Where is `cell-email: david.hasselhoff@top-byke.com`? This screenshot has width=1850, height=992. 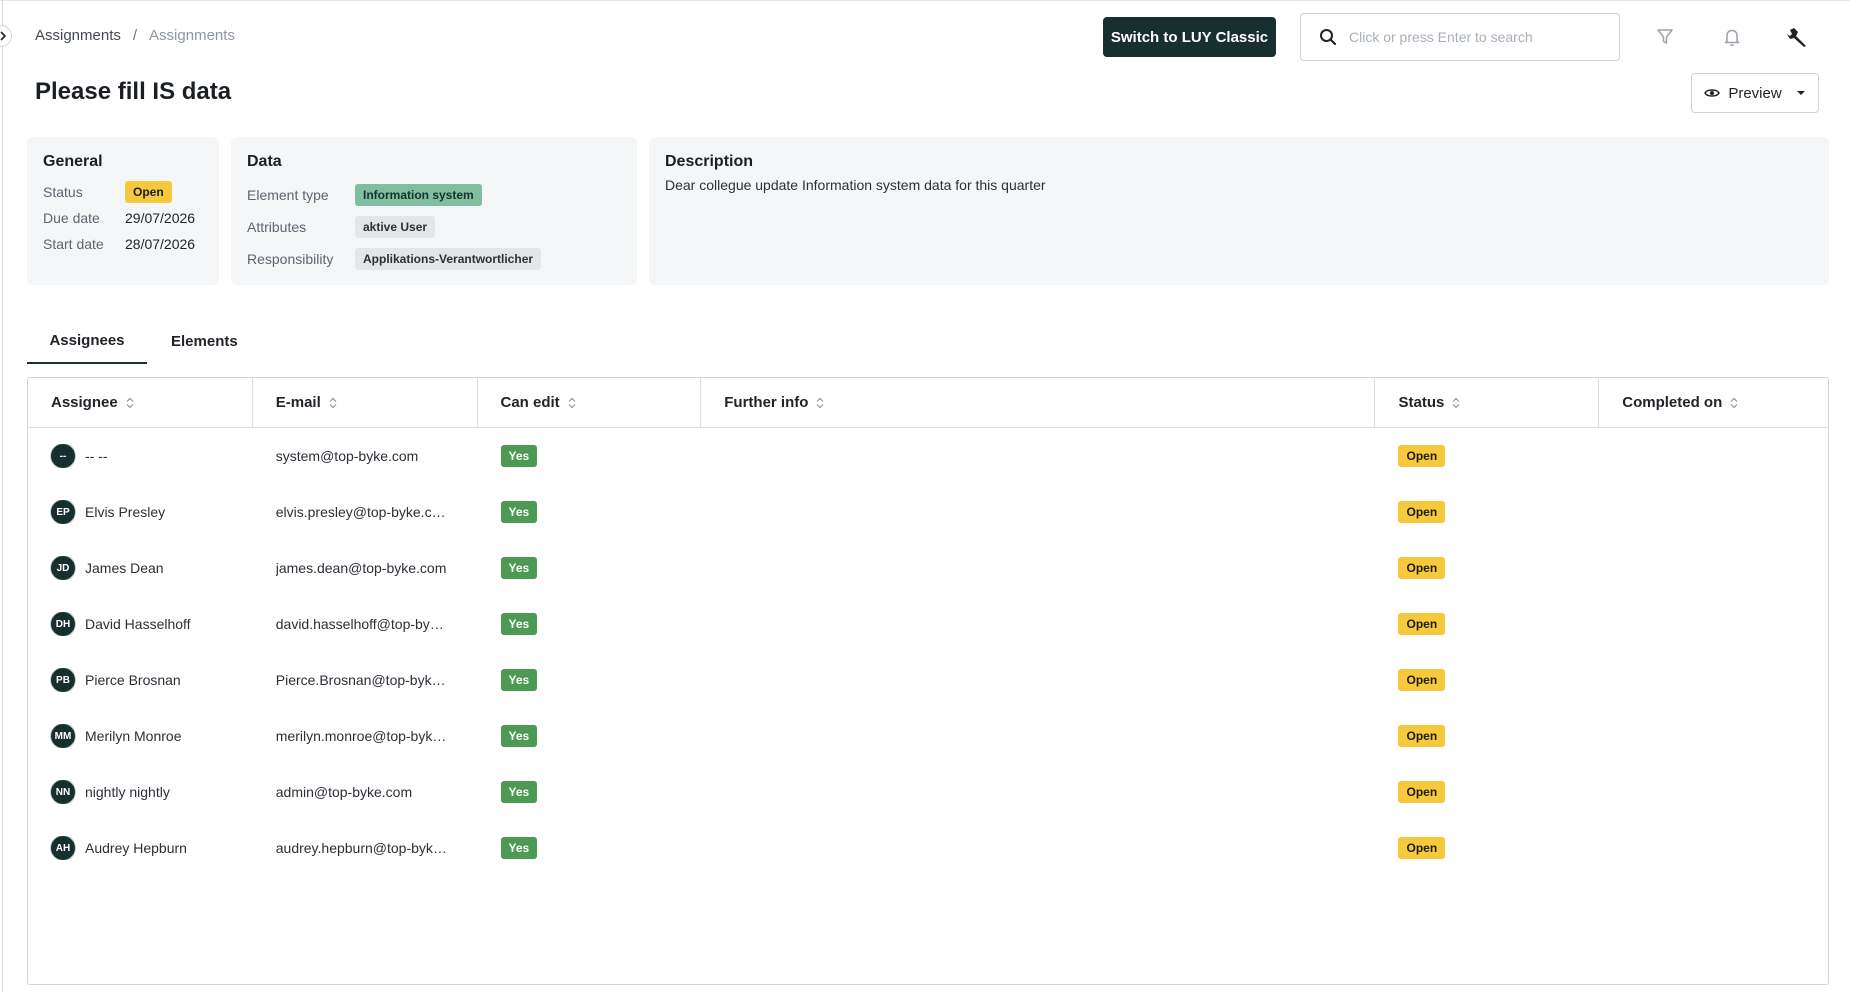
cell-email: david.hasselhoff@top-byke.com is located at coordinates (365, 624).